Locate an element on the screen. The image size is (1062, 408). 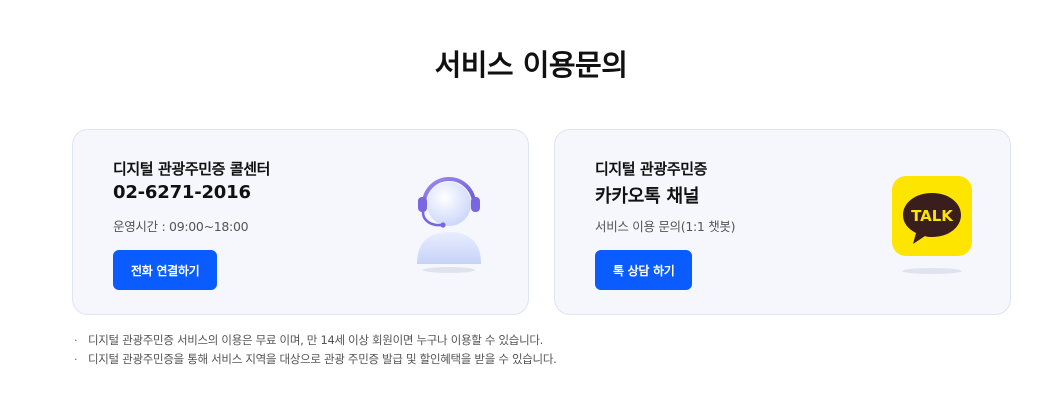
call-center-hours: 운영시간 : 09:00~18:00 is located at coordinates (181, 226).